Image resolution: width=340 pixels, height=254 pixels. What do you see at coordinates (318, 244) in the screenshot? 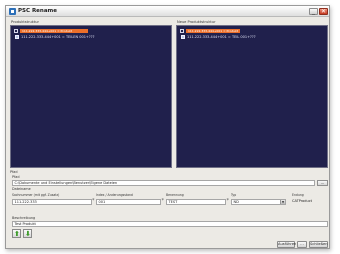
I see `close-dialog-button: Schließen` at bounding box center [318, 244].